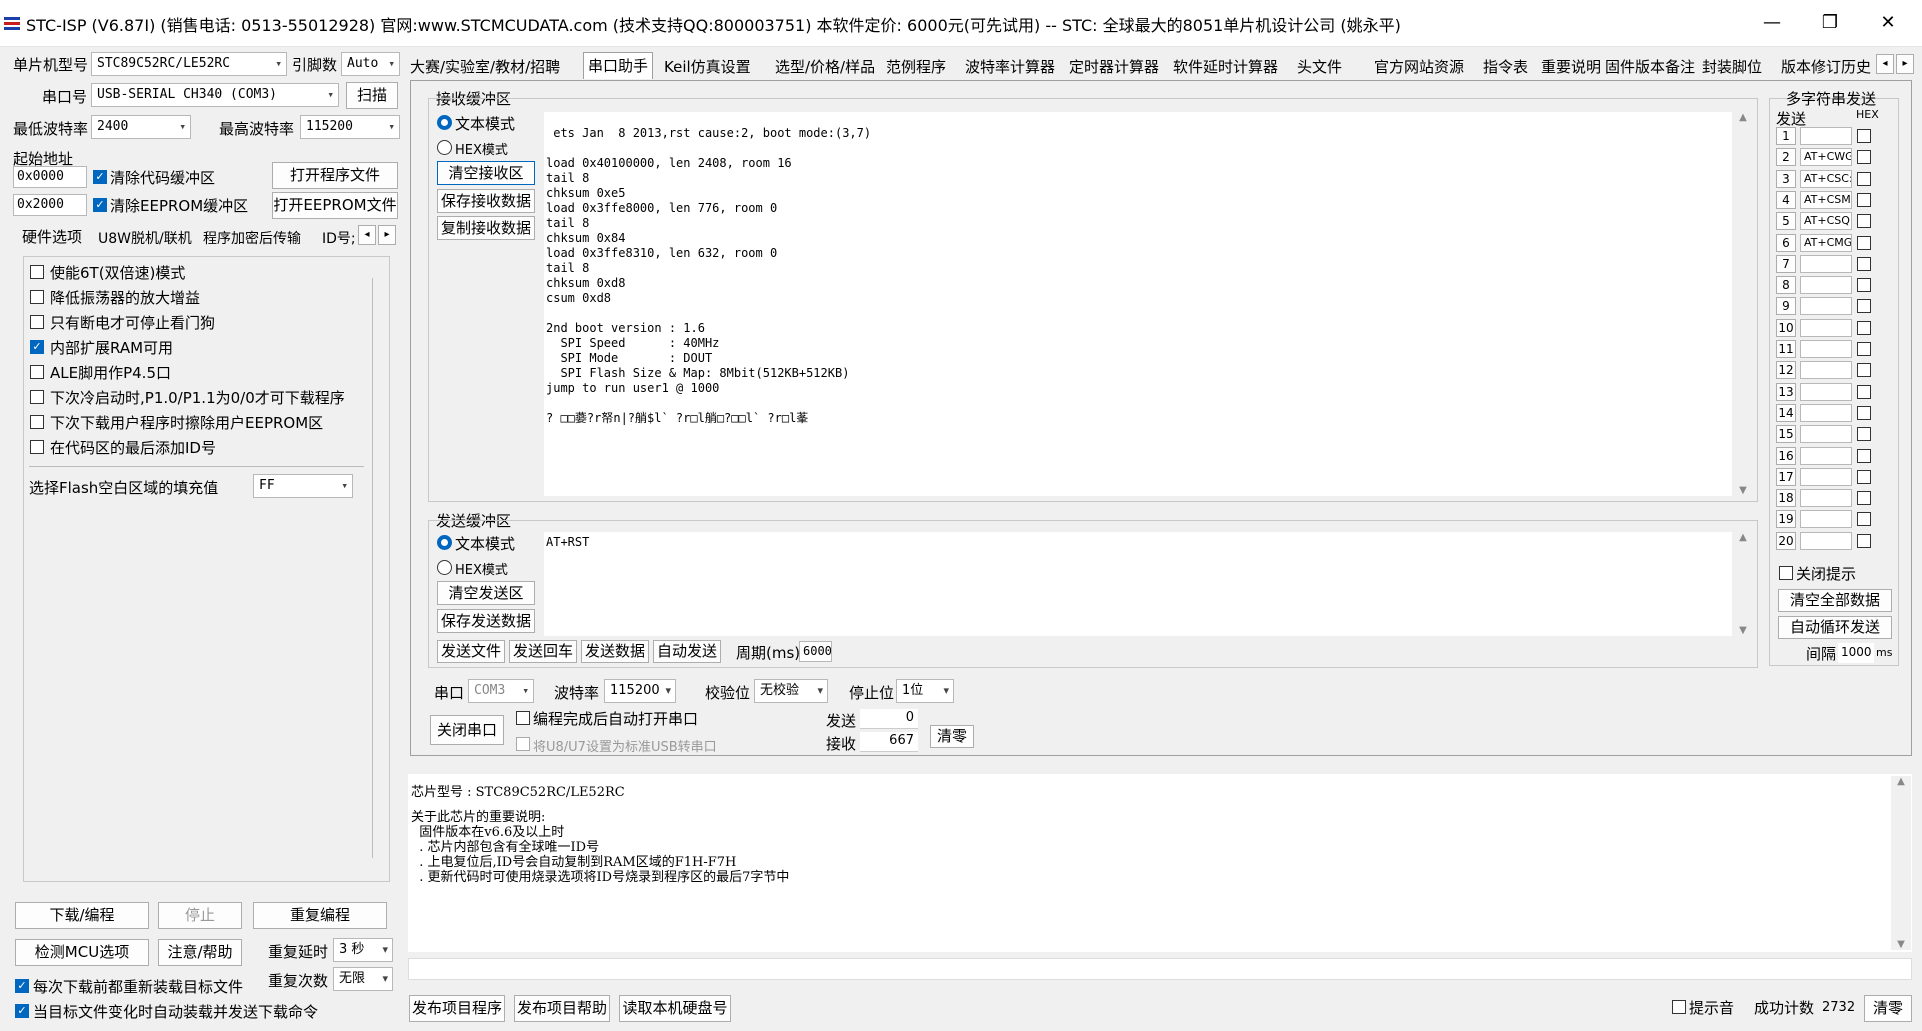 The width and height of the screenshot is (1922, 1031). I want to click on multi-send-button: 20, so click(1786, 540).